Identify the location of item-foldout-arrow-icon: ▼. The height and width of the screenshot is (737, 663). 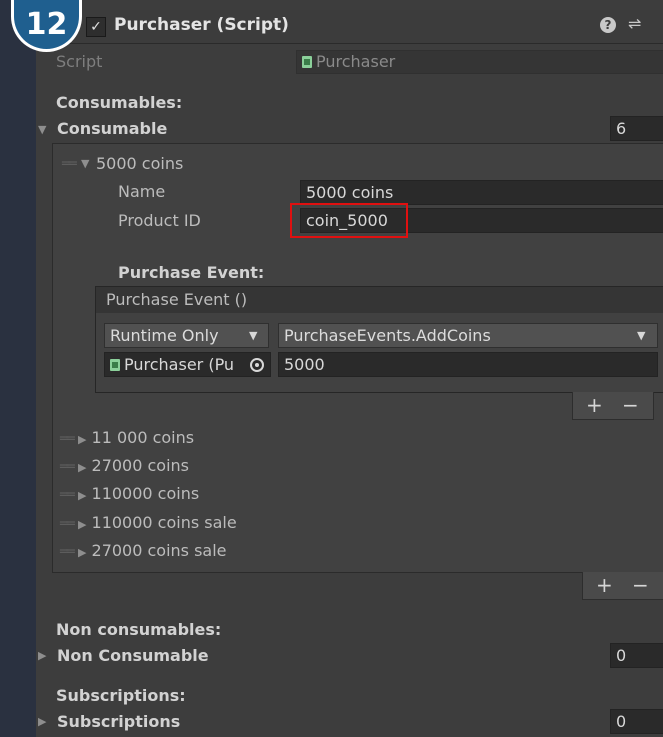
(85, 163).